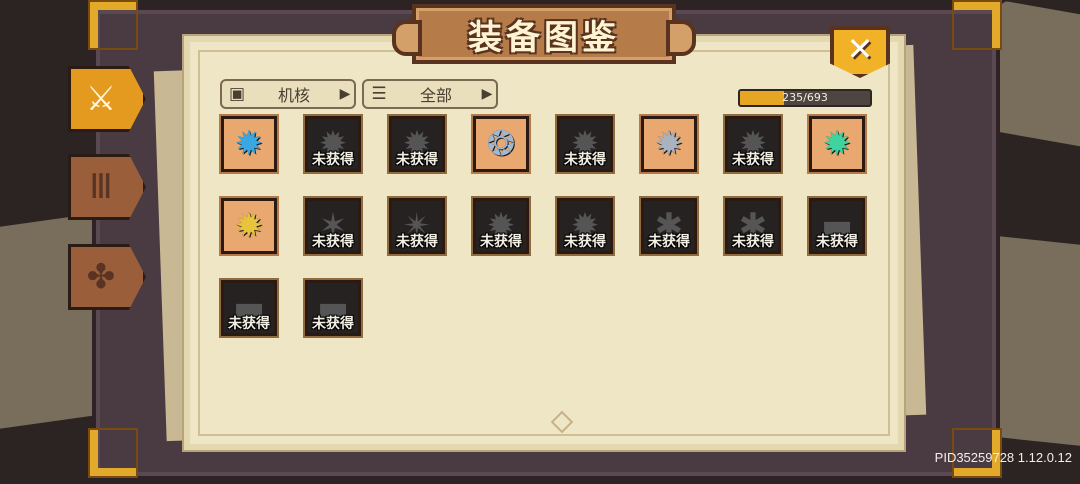  What do you see at coordinates (417, 226) in the screenshot?
I see `item-slot: ✴ 未获得` at bounding box center [417, 226].